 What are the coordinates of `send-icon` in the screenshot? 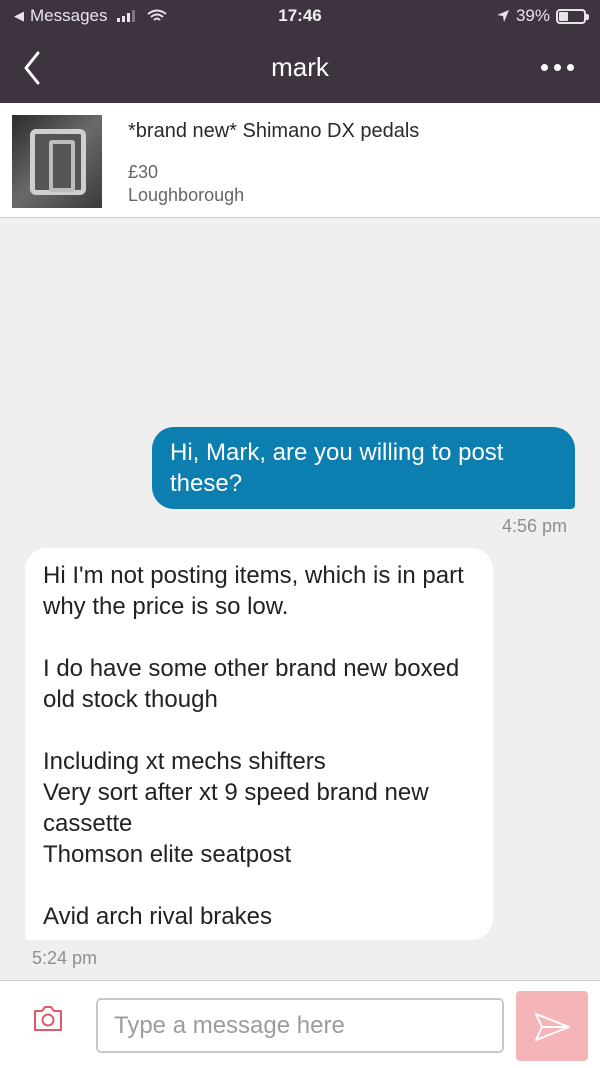 It's located at (552, 1027).